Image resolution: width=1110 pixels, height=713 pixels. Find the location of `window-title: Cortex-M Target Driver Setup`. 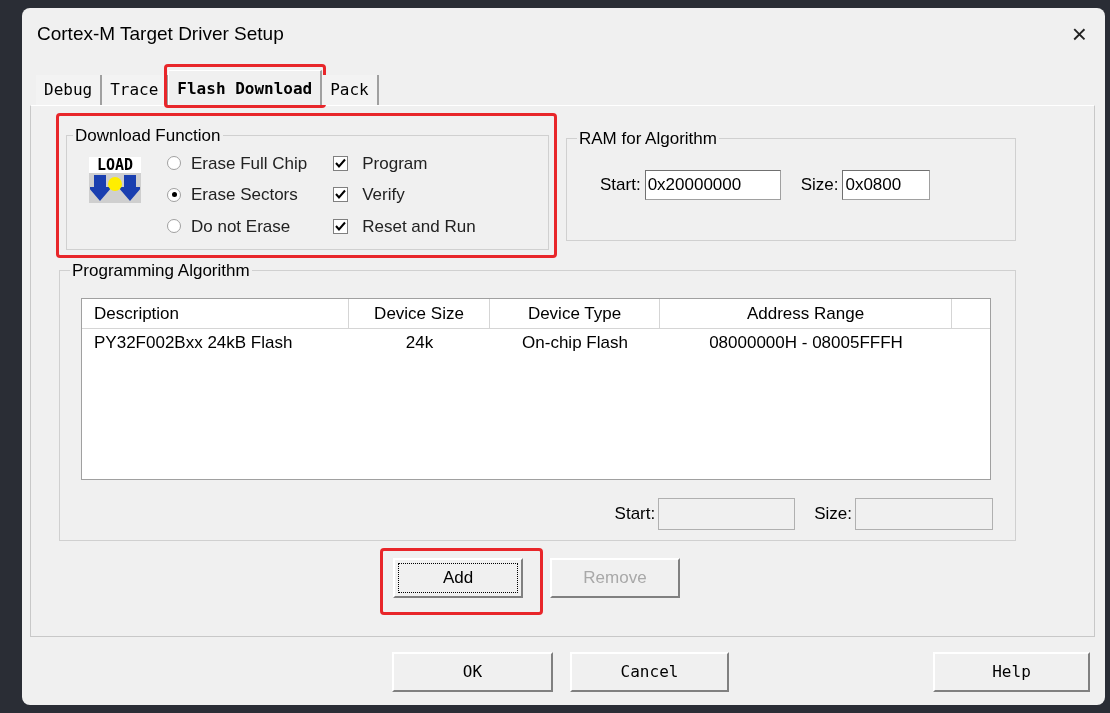

window-title: Cortex-M Target Driver Setup is located at coordinates (160, 33).